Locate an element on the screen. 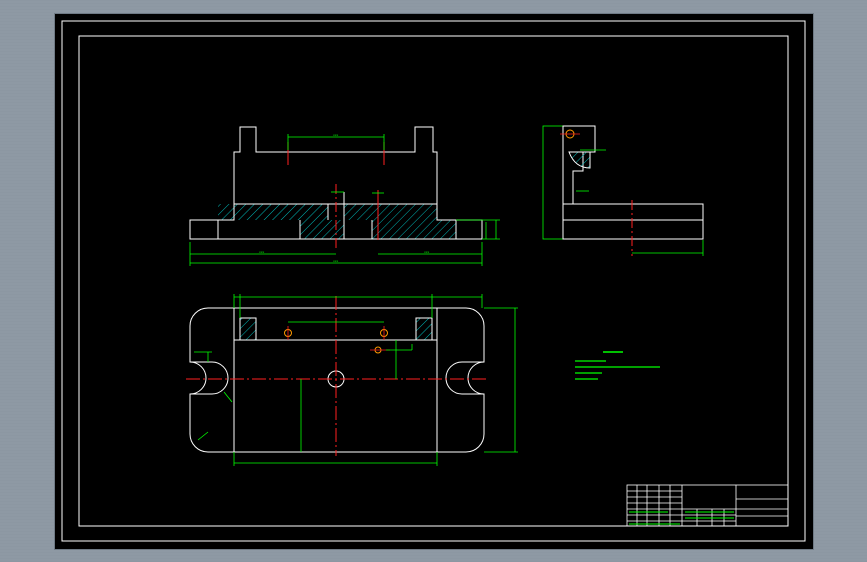 This screenshot has height=562, width=867. title-block-icon is located at coordinates (707, 505).